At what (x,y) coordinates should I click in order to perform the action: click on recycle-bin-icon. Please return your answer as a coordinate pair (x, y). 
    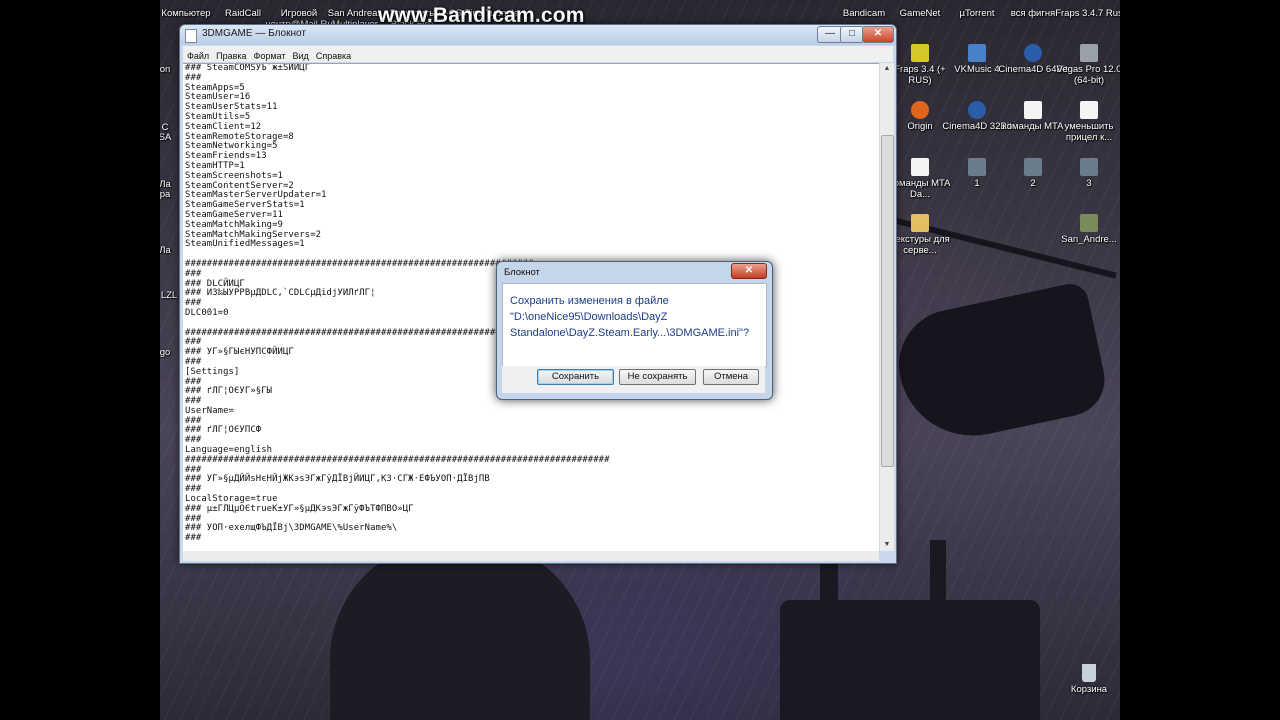
    Looking at the image, I should click on (1089, 673).